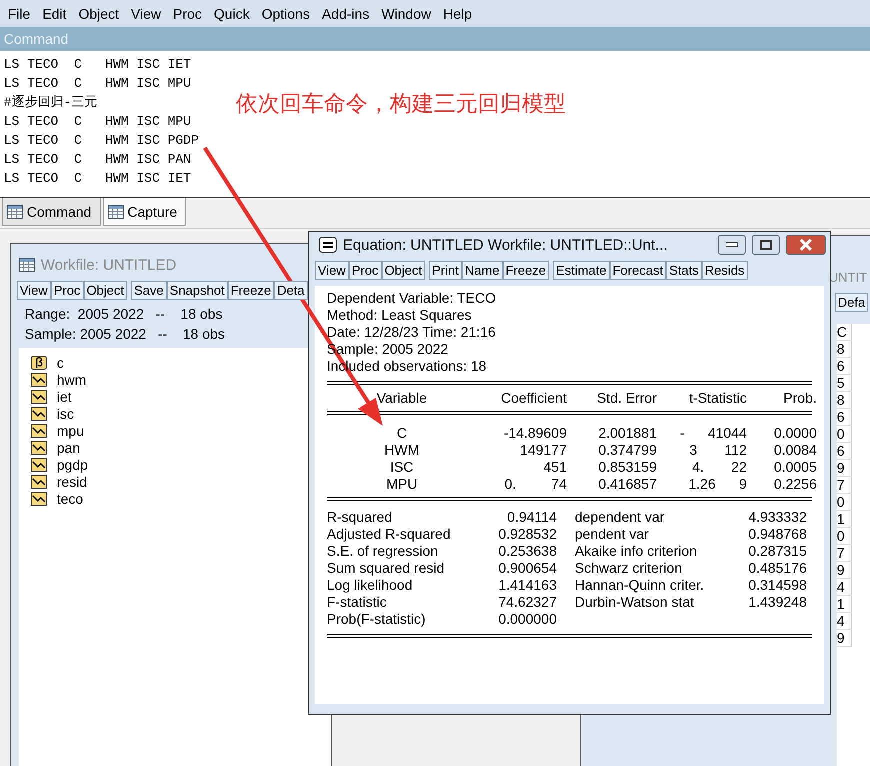 This screenshot has height=766, width=870. What do you see at coordinates (543, 450) in the screenshot?
I see `table-cell-text: 149177` at bounding box center [543, 450].